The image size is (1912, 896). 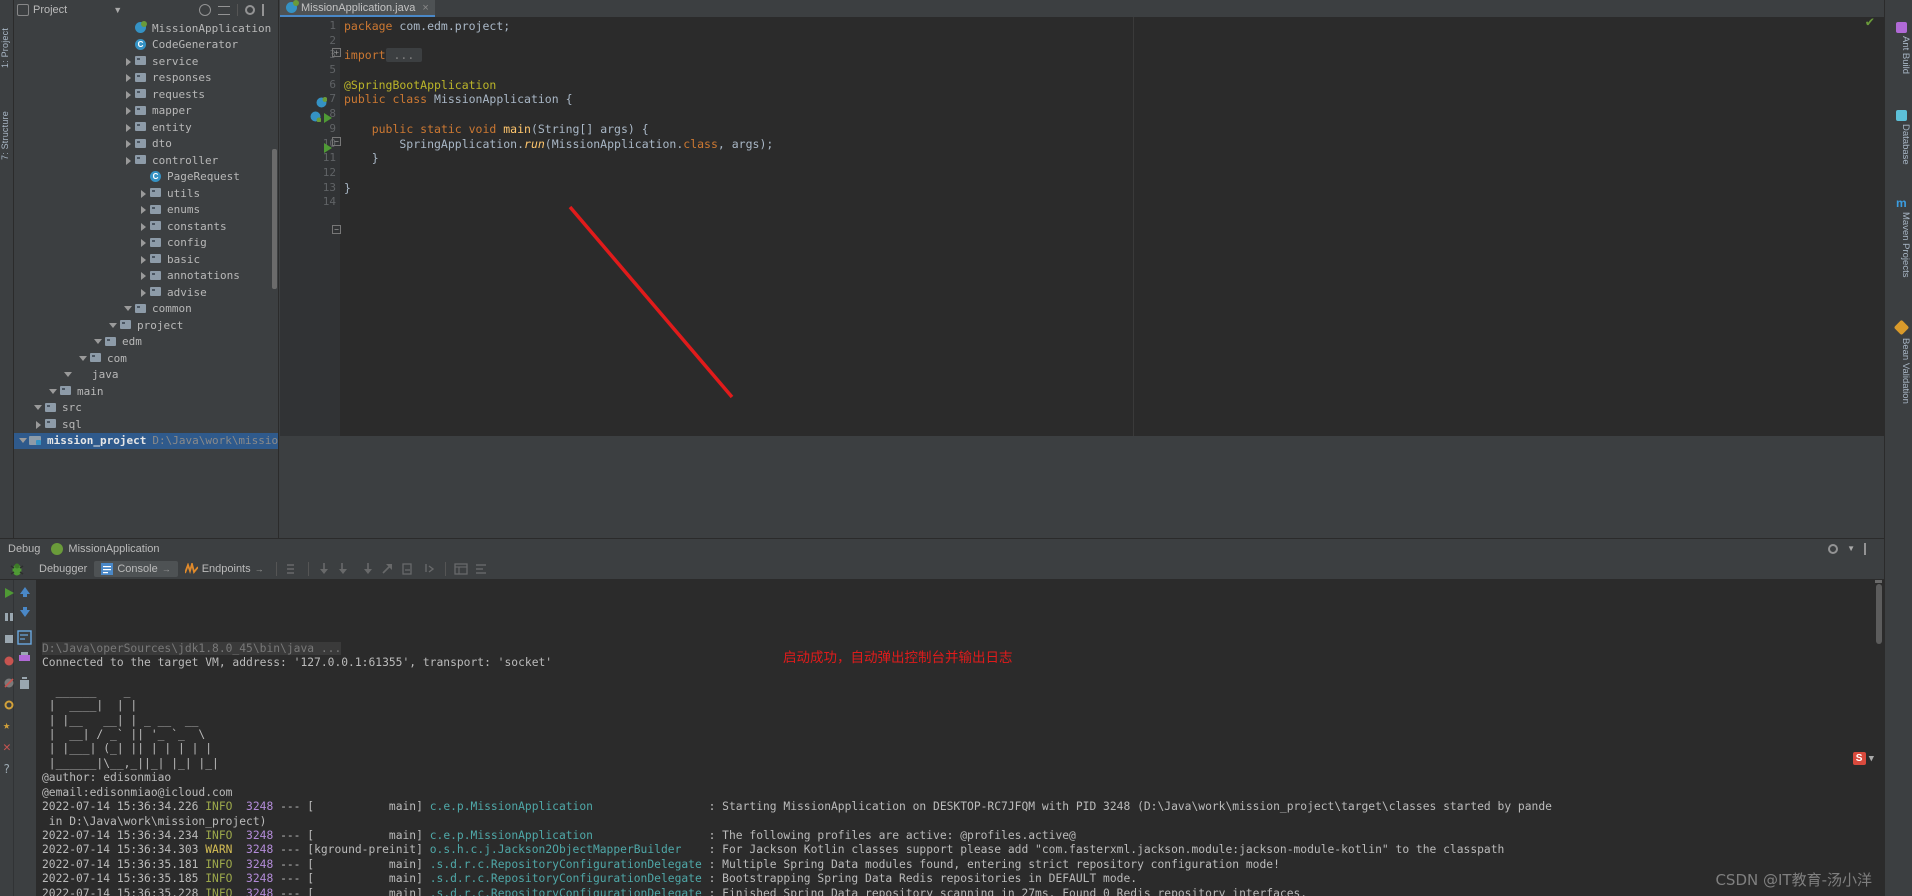 I want to click on code-token: }, so click(x=347, y=187).